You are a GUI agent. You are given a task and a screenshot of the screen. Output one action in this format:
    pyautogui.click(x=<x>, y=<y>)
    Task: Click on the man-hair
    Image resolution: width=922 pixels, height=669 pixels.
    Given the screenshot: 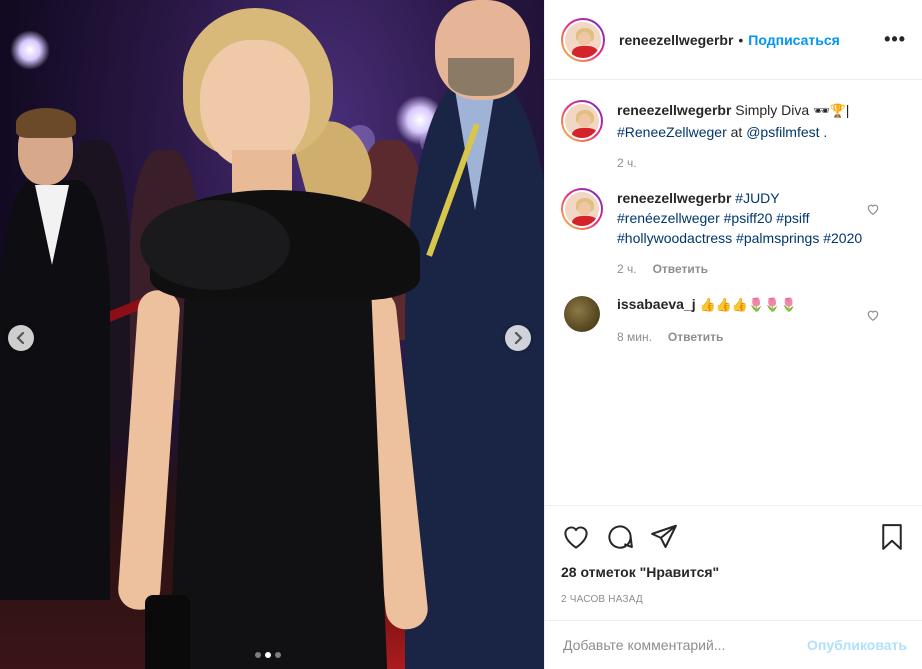 What is the action you would take?
    pyautogui.click(x=46, y=123)
    